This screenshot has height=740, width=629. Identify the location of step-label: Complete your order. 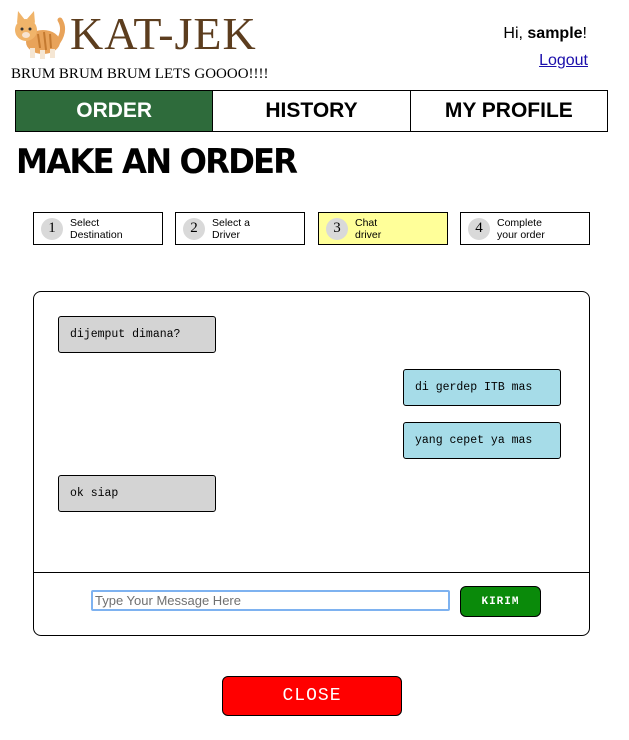
(532, 229).